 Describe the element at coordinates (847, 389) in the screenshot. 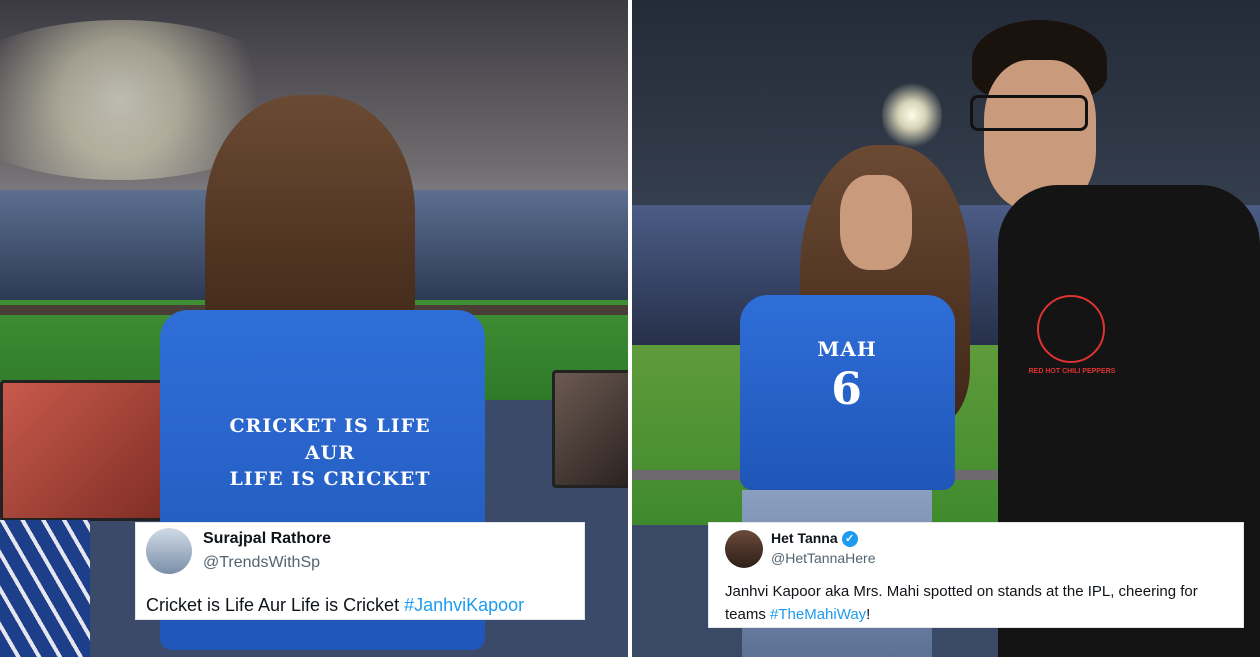

I see `jersey-number: 6` at that location.